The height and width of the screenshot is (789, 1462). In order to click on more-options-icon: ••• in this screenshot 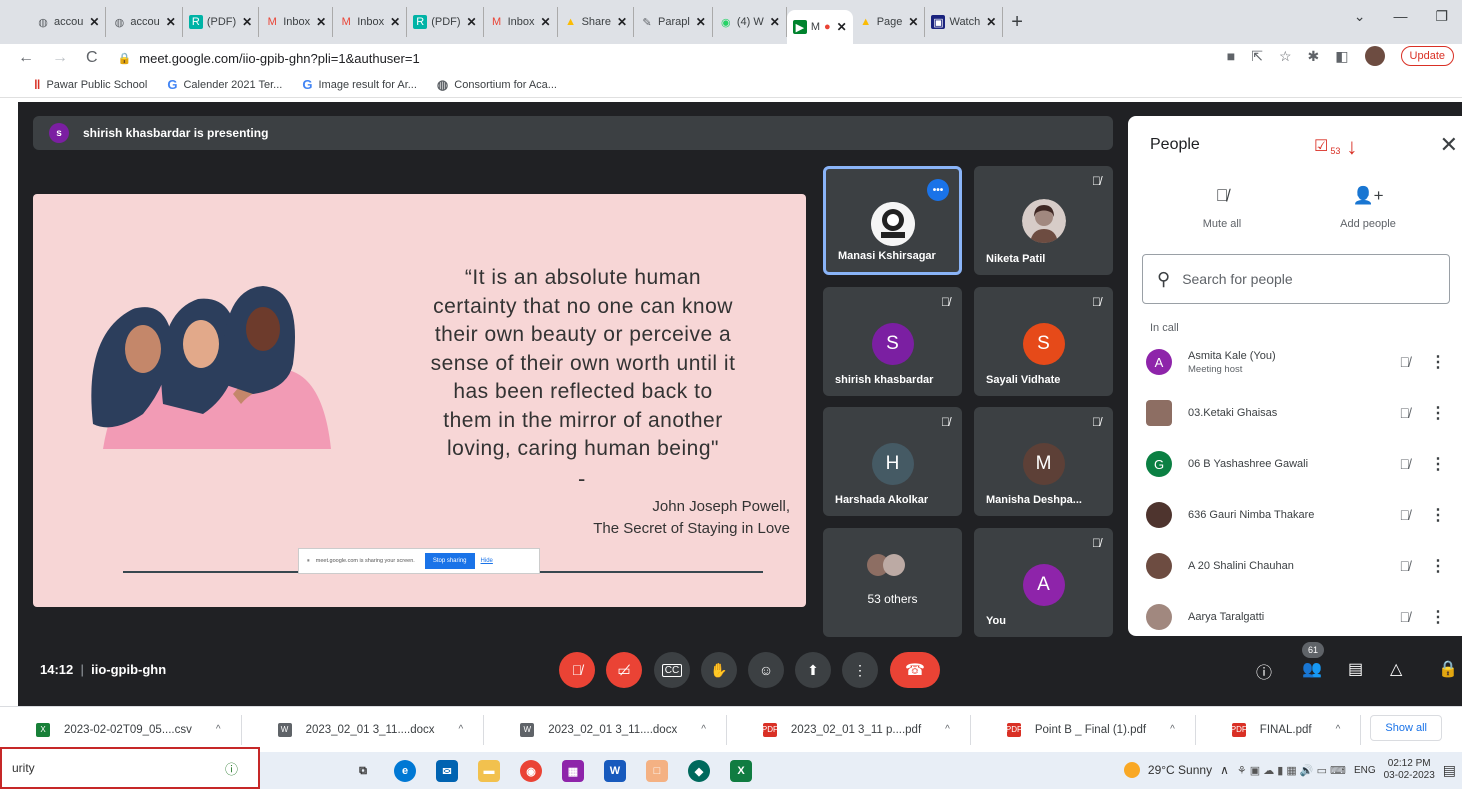, I will do `click(938, 190)`.